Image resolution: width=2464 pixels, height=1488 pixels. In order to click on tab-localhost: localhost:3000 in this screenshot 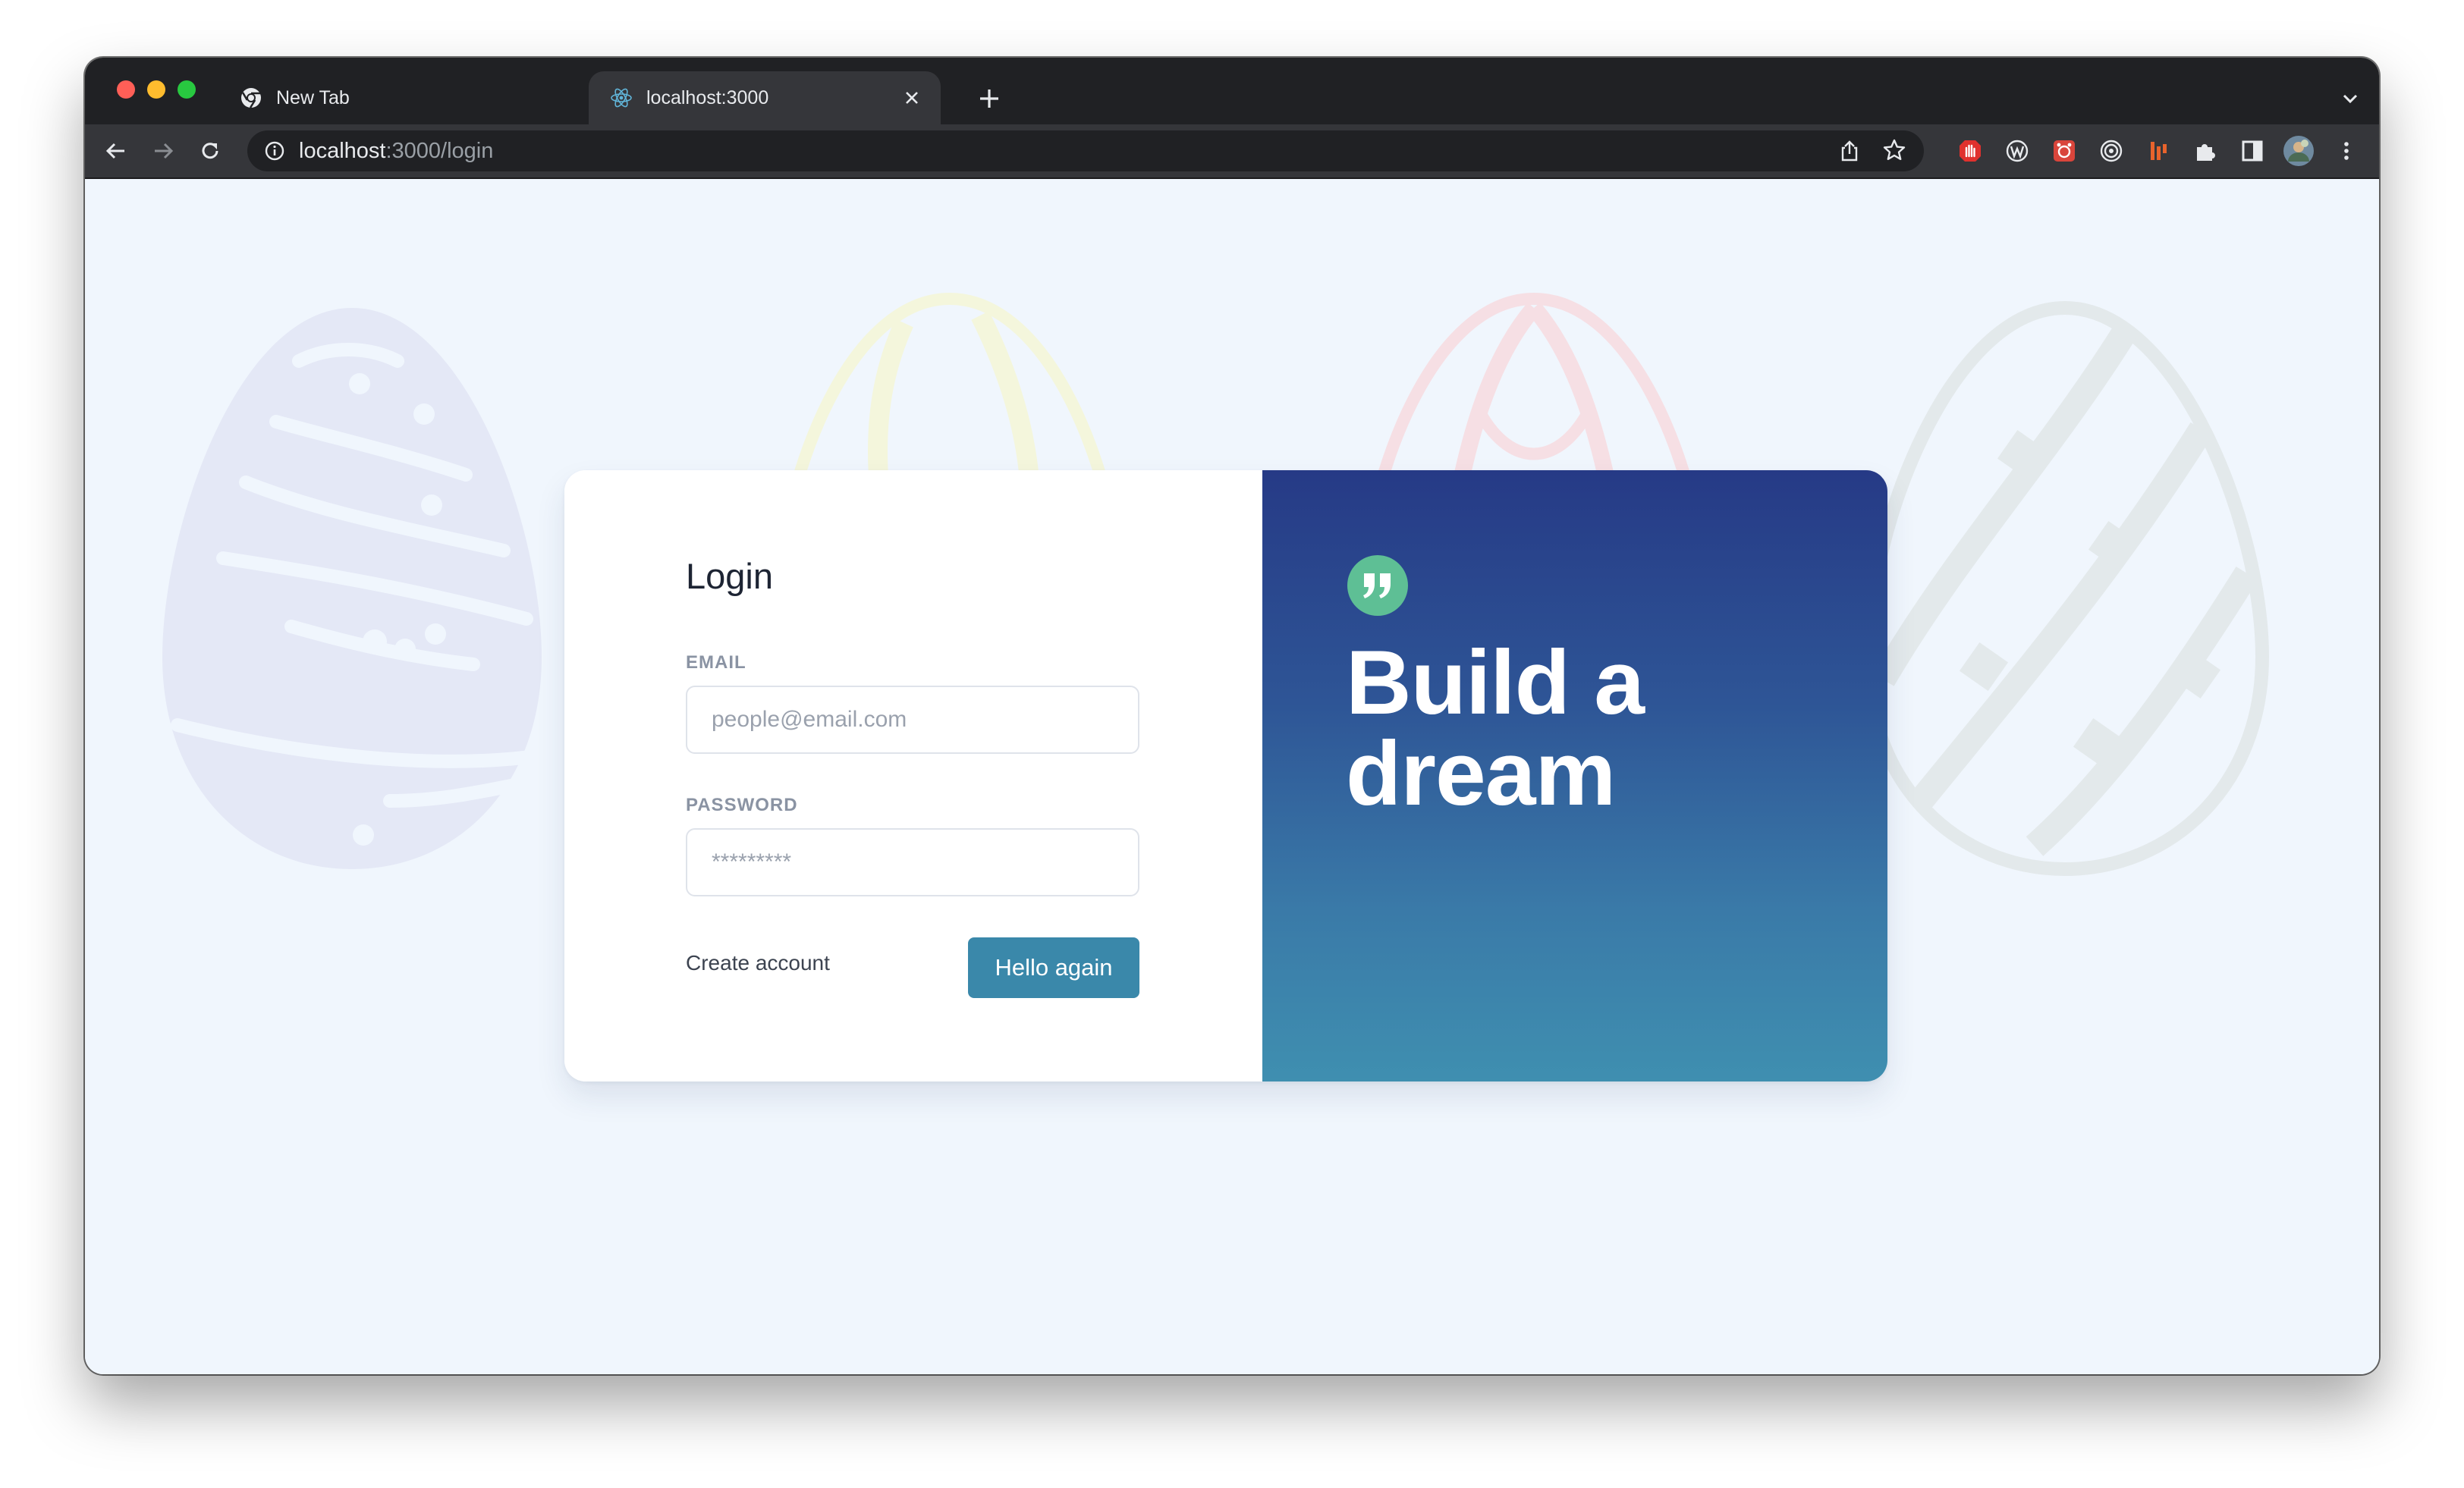, I will do `click(765, 97)`.